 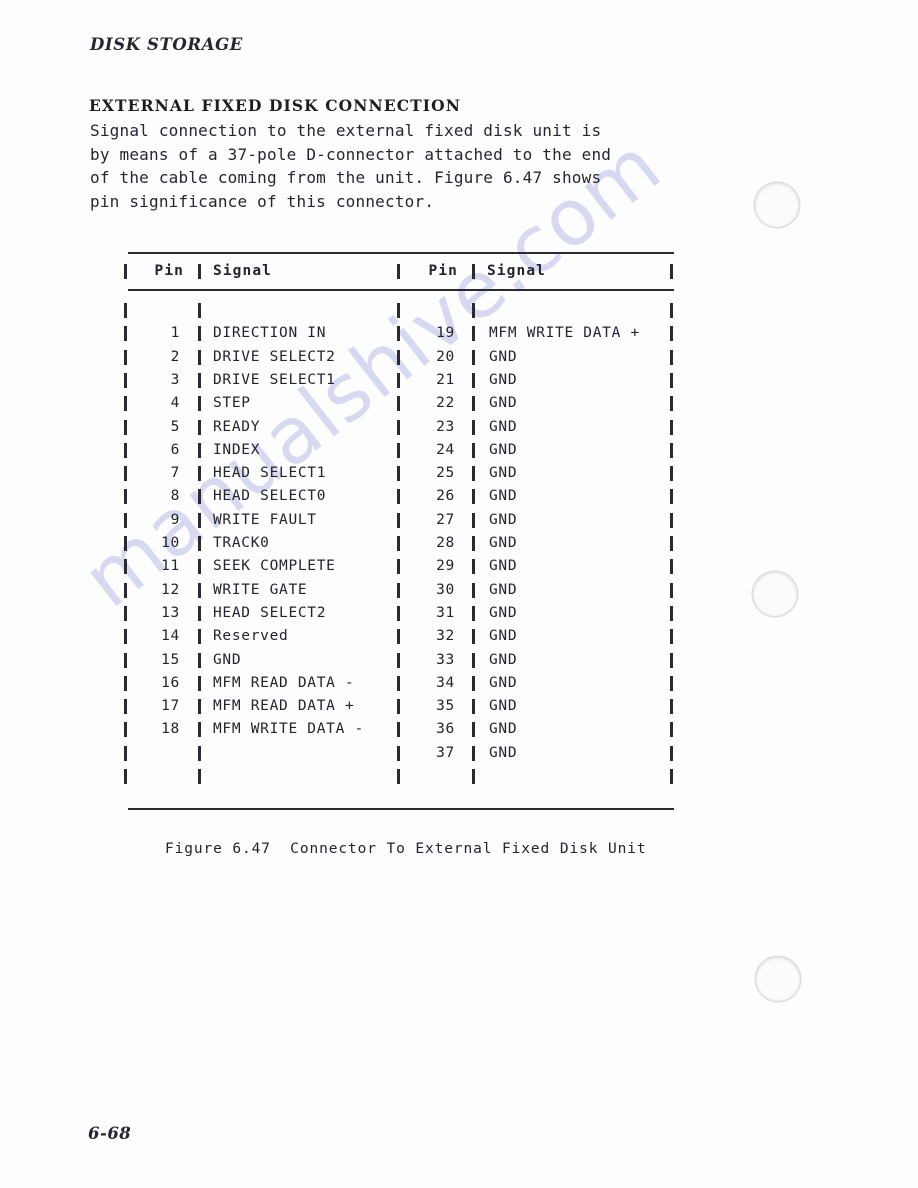 What do you see at coordinates (445, 612) in the screenshot?
I see `table-cell-pin: 31` at bounding box center [445, 612].